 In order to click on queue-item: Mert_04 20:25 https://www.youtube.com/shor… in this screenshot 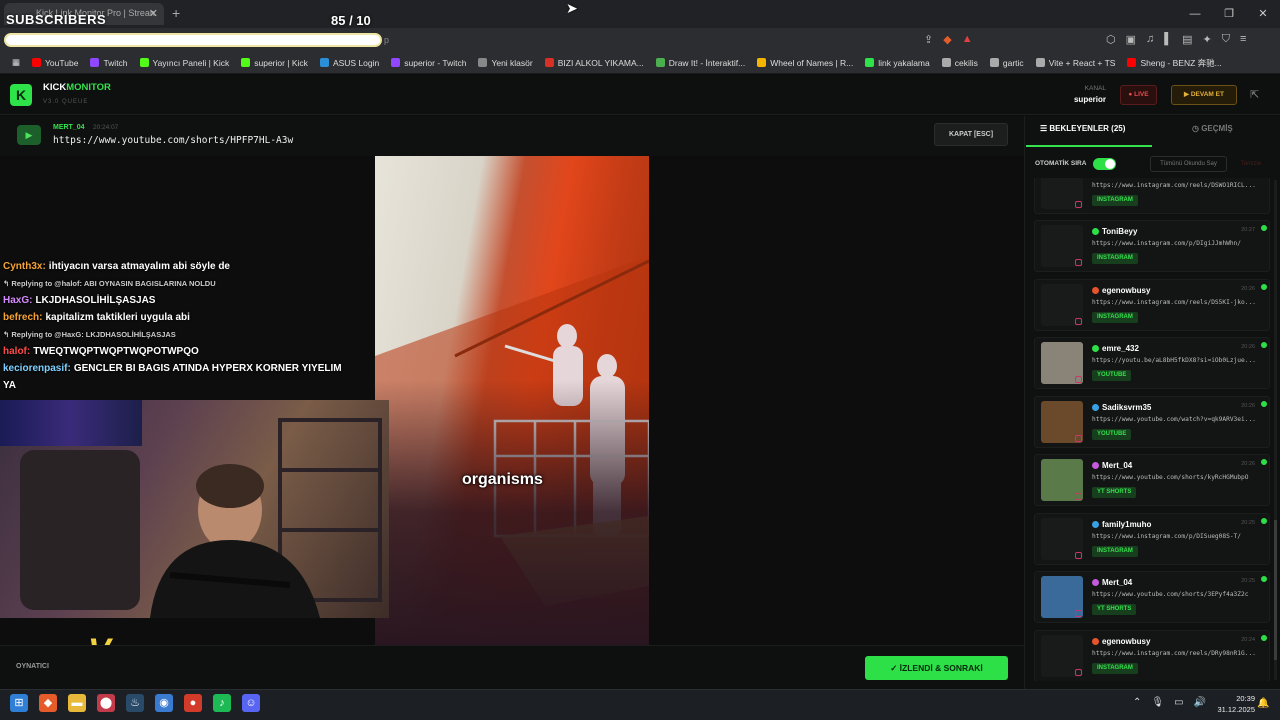, I will do `click(1152, 597)`.